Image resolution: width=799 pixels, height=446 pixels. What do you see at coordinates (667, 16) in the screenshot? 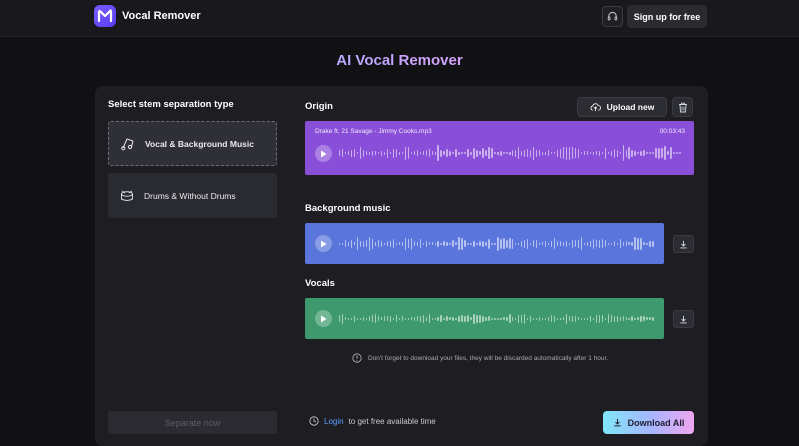
I see `signup-button: Sign up for free` at bounding box center [667, 16].